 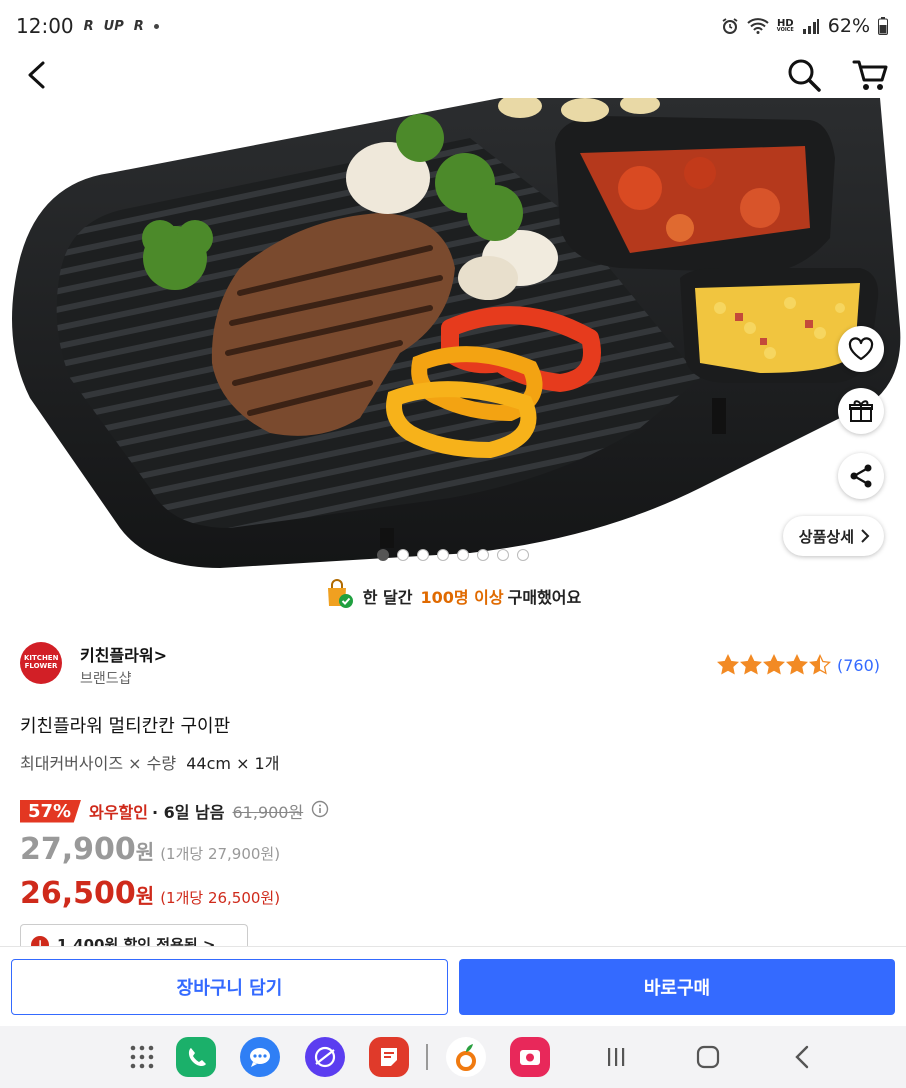 What do you see at coordinates (36, 75) in the screenshot?
I see `back-arrow-icon` at bounding box center [36, 75].